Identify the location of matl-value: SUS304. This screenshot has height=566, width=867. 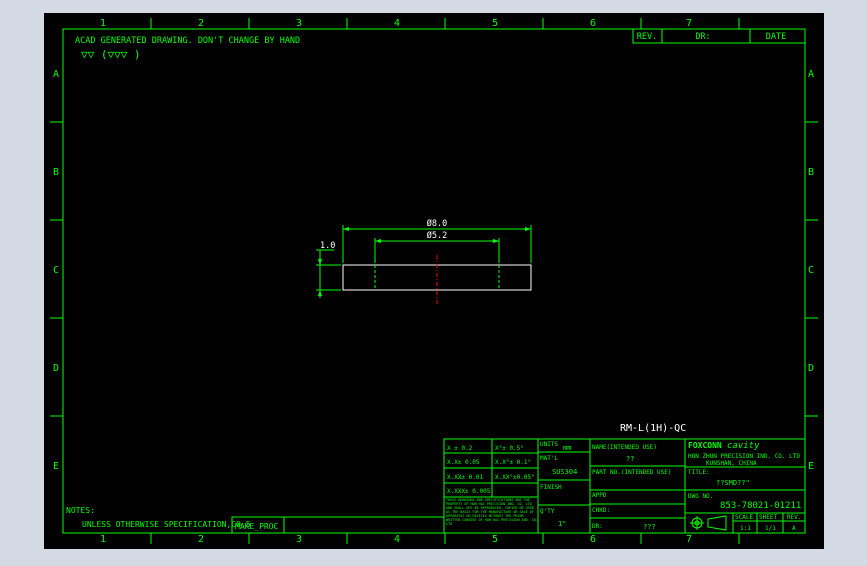
(564, 472).